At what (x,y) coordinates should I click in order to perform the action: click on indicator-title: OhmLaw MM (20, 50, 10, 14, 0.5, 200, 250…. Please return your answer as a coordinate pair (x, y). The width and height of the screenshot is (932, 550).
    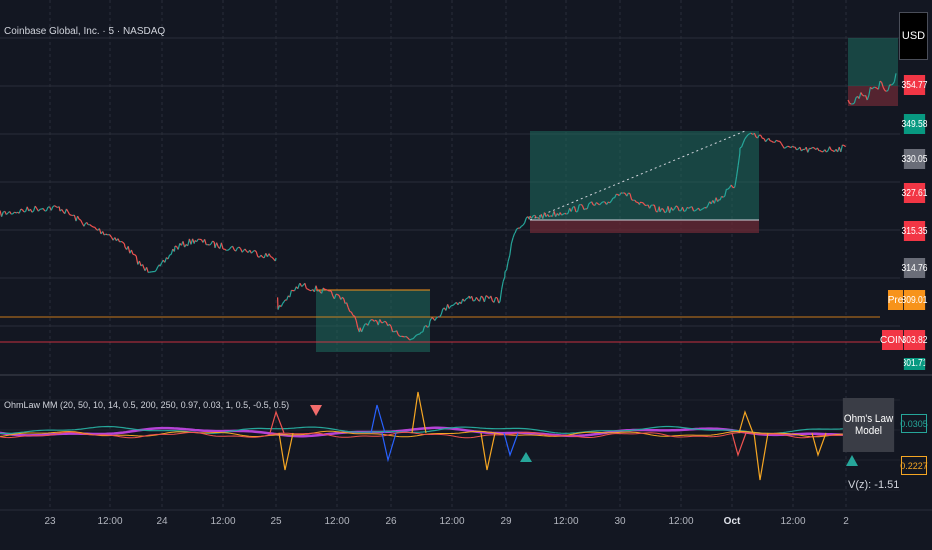
    Looking at the image, I should click on (146, 405).